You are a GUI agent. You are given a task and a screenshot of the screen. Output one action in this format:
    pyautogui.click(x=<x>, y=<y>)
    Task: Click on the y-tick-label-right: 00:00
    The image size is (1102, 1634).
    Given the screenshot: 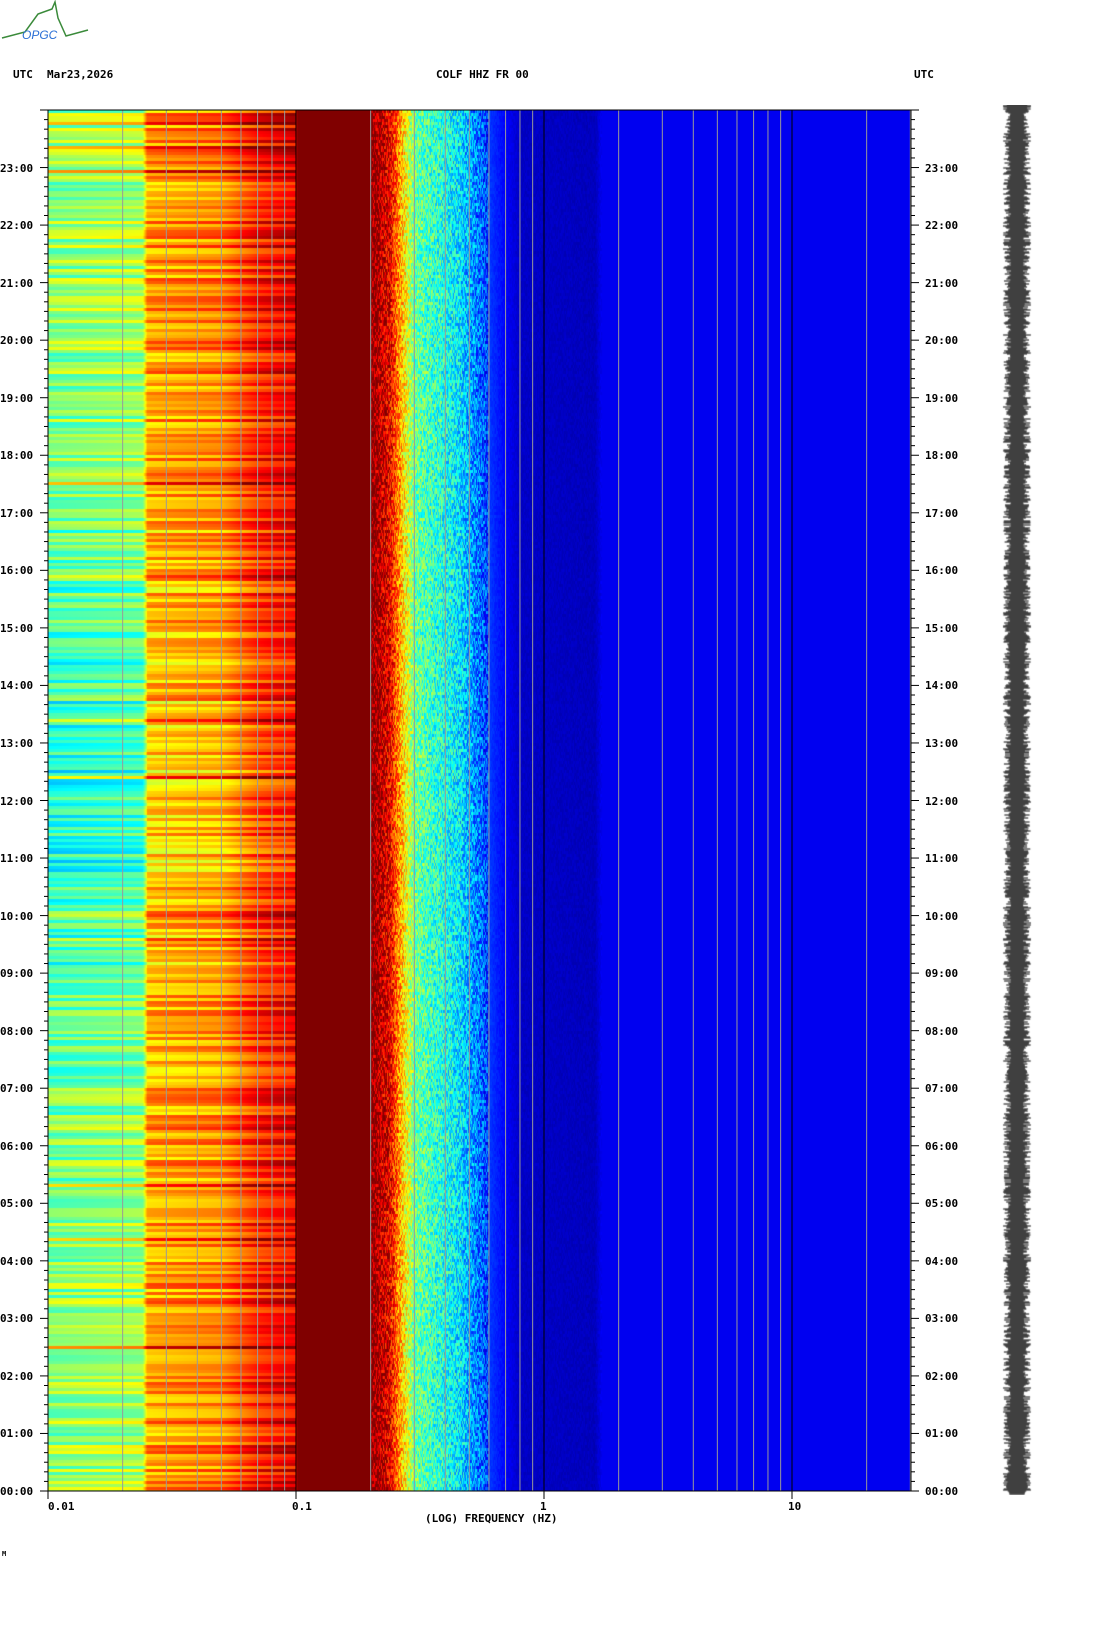 What is the action you would take?
    pyautogui.click(x=942, y=1491)
    